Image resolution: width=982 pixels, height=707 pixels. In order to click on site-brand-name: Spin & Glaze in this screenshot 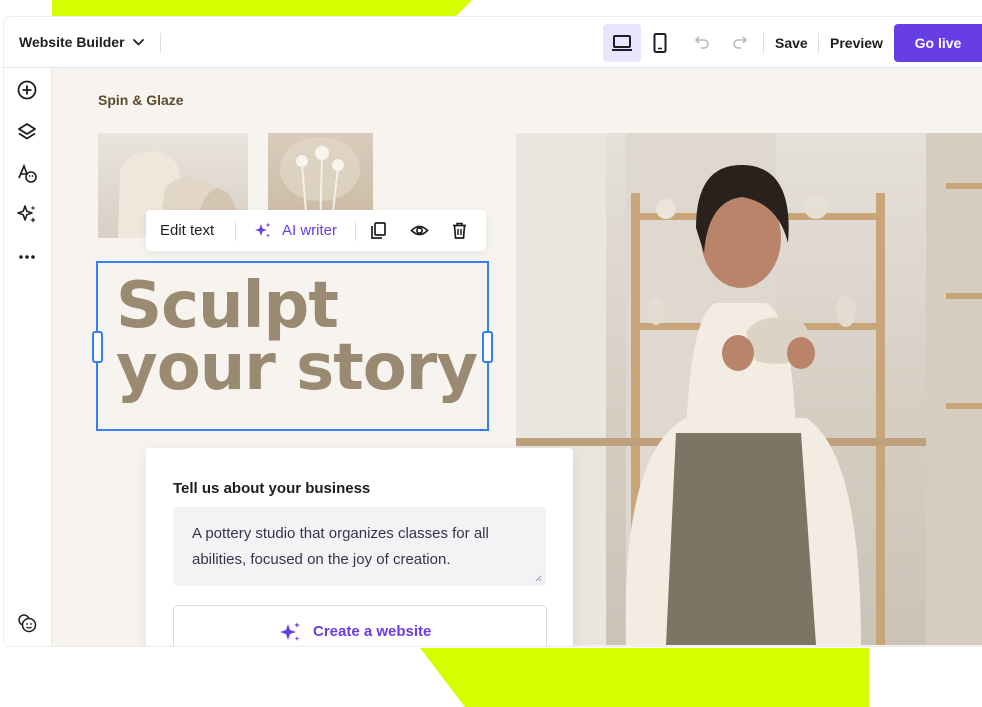, I will do `click(141, 100)`.